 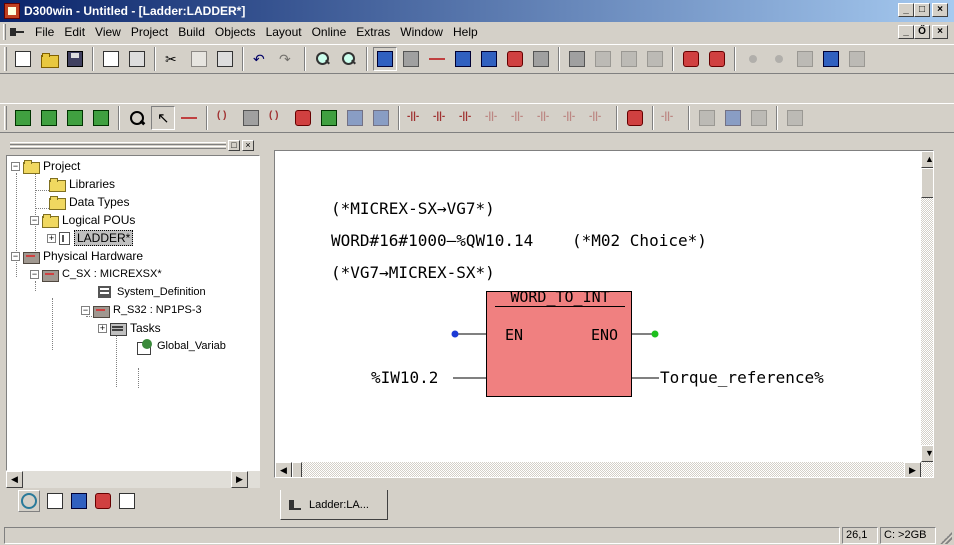 What do you see at coordinates (404, 377) in the screenshot?
I see `input-variable: %IW10.2` at bounding box center [404, 377].